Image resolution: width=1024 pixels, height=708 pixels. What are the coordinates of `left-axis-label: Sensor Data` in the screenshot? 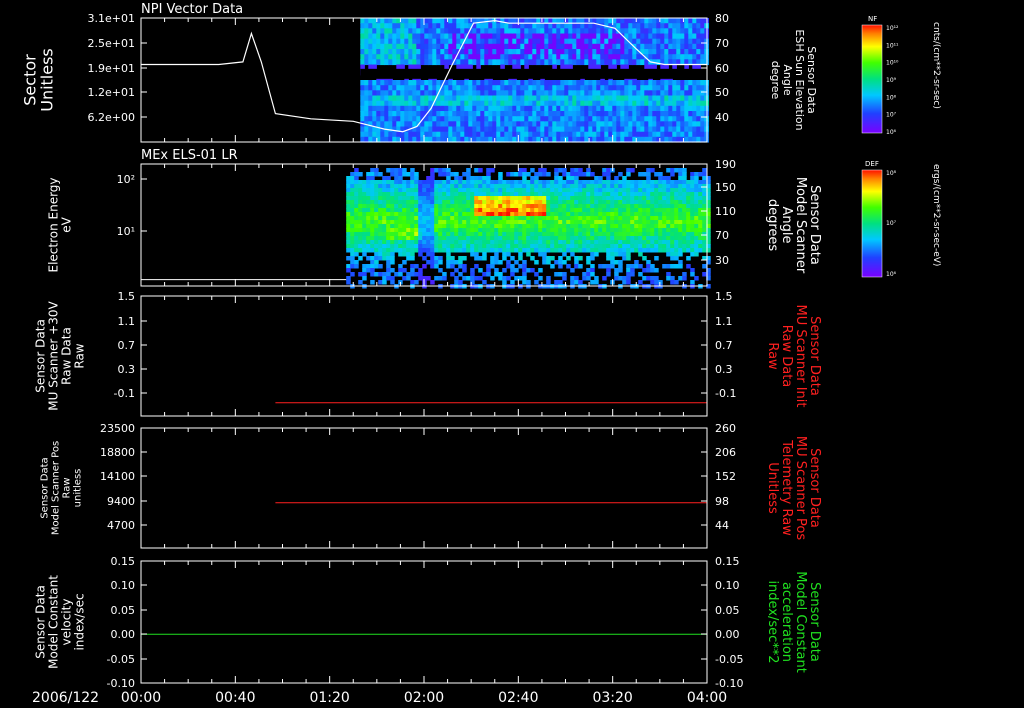 It's located at (45, 487).